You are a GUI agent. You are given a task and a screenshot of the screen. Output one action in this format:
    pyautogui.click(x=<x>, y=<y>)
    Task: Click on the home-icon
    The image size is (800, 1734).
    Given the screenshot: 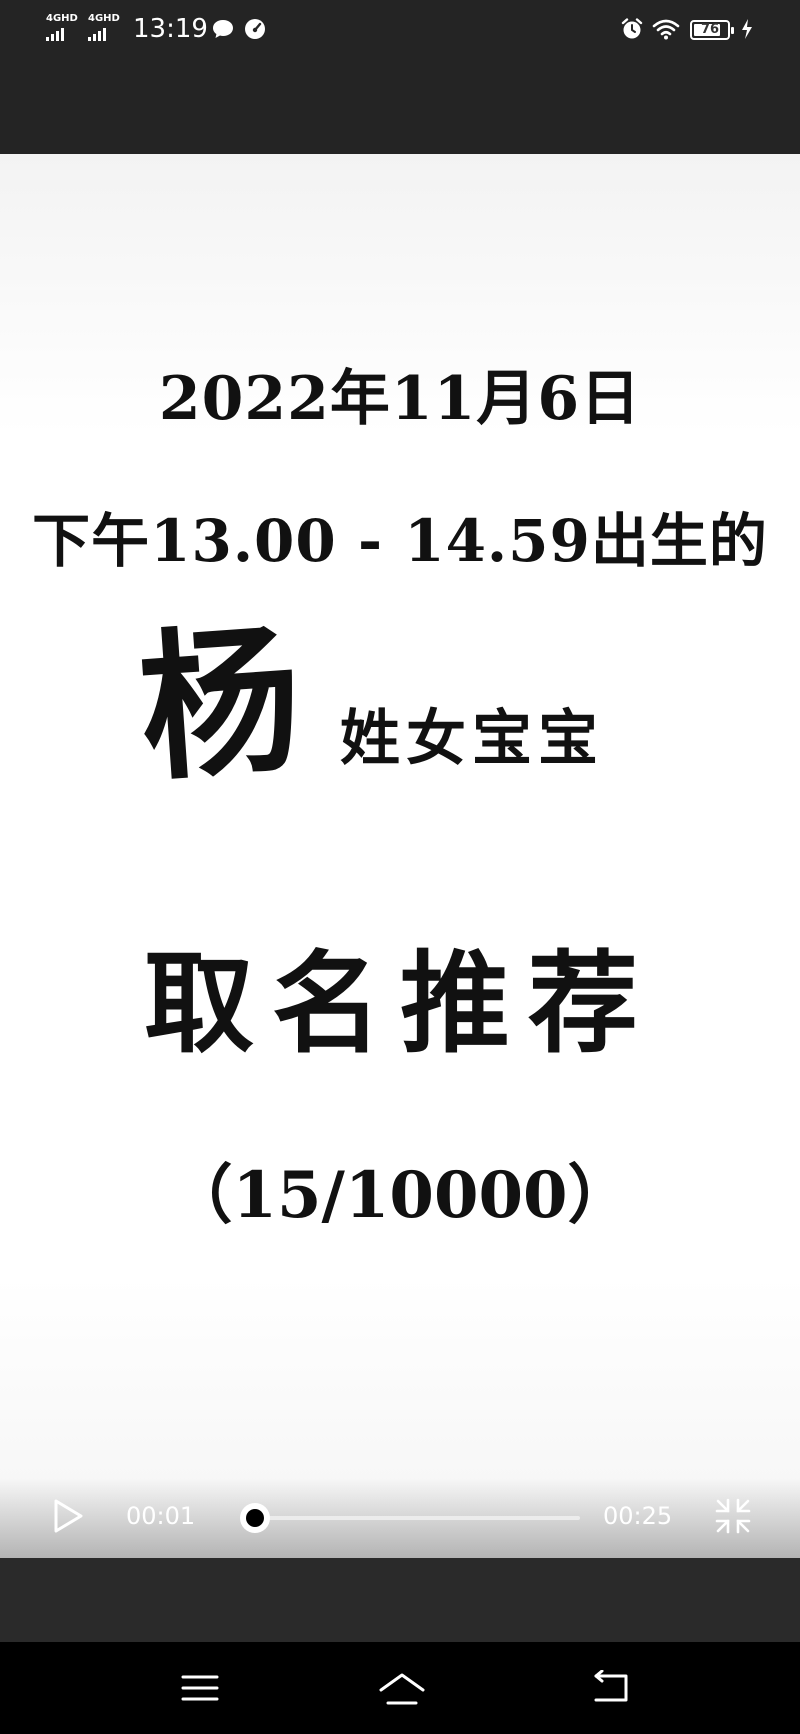 What is the action you would take?
    pyautogui.click(x=402, y=1688)
    